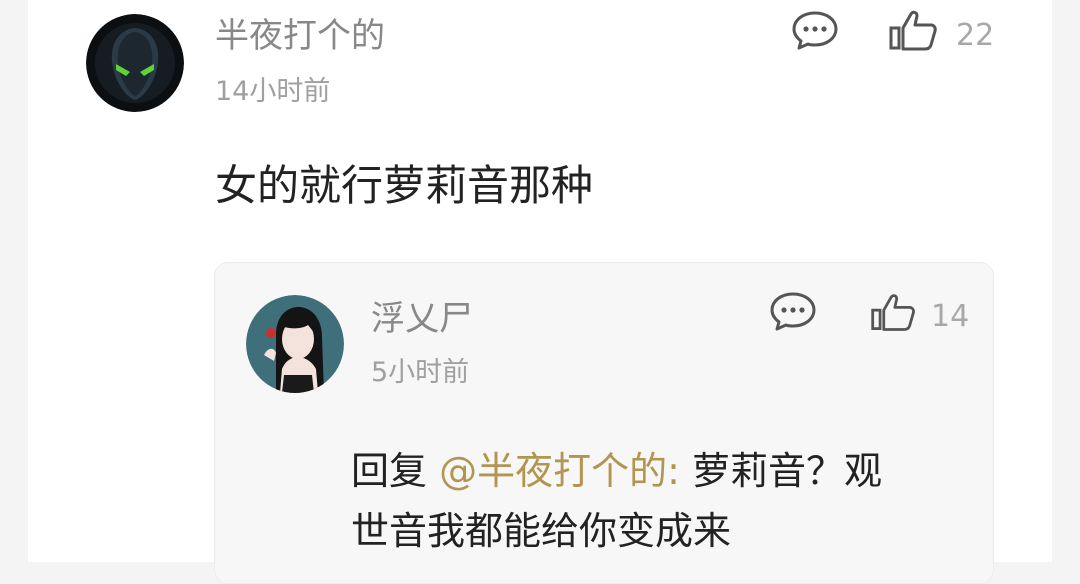  I want to click on comment-text: 女的就行萝莉音那种, so click(404, 185).